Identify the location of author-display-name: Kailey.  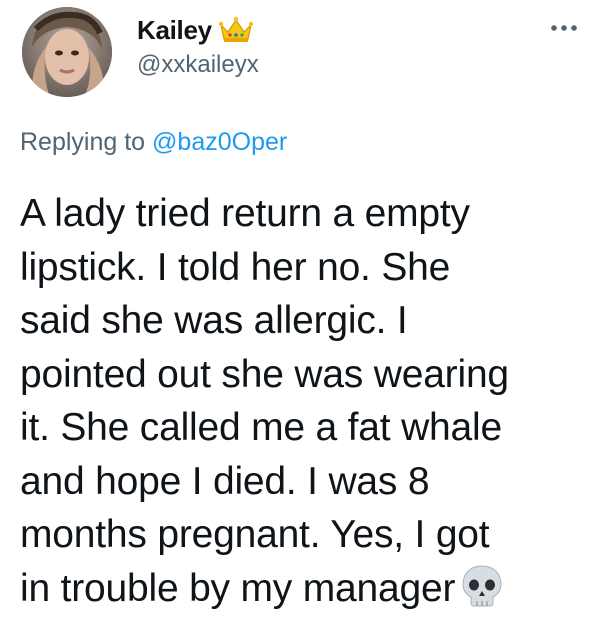
(174, 30).